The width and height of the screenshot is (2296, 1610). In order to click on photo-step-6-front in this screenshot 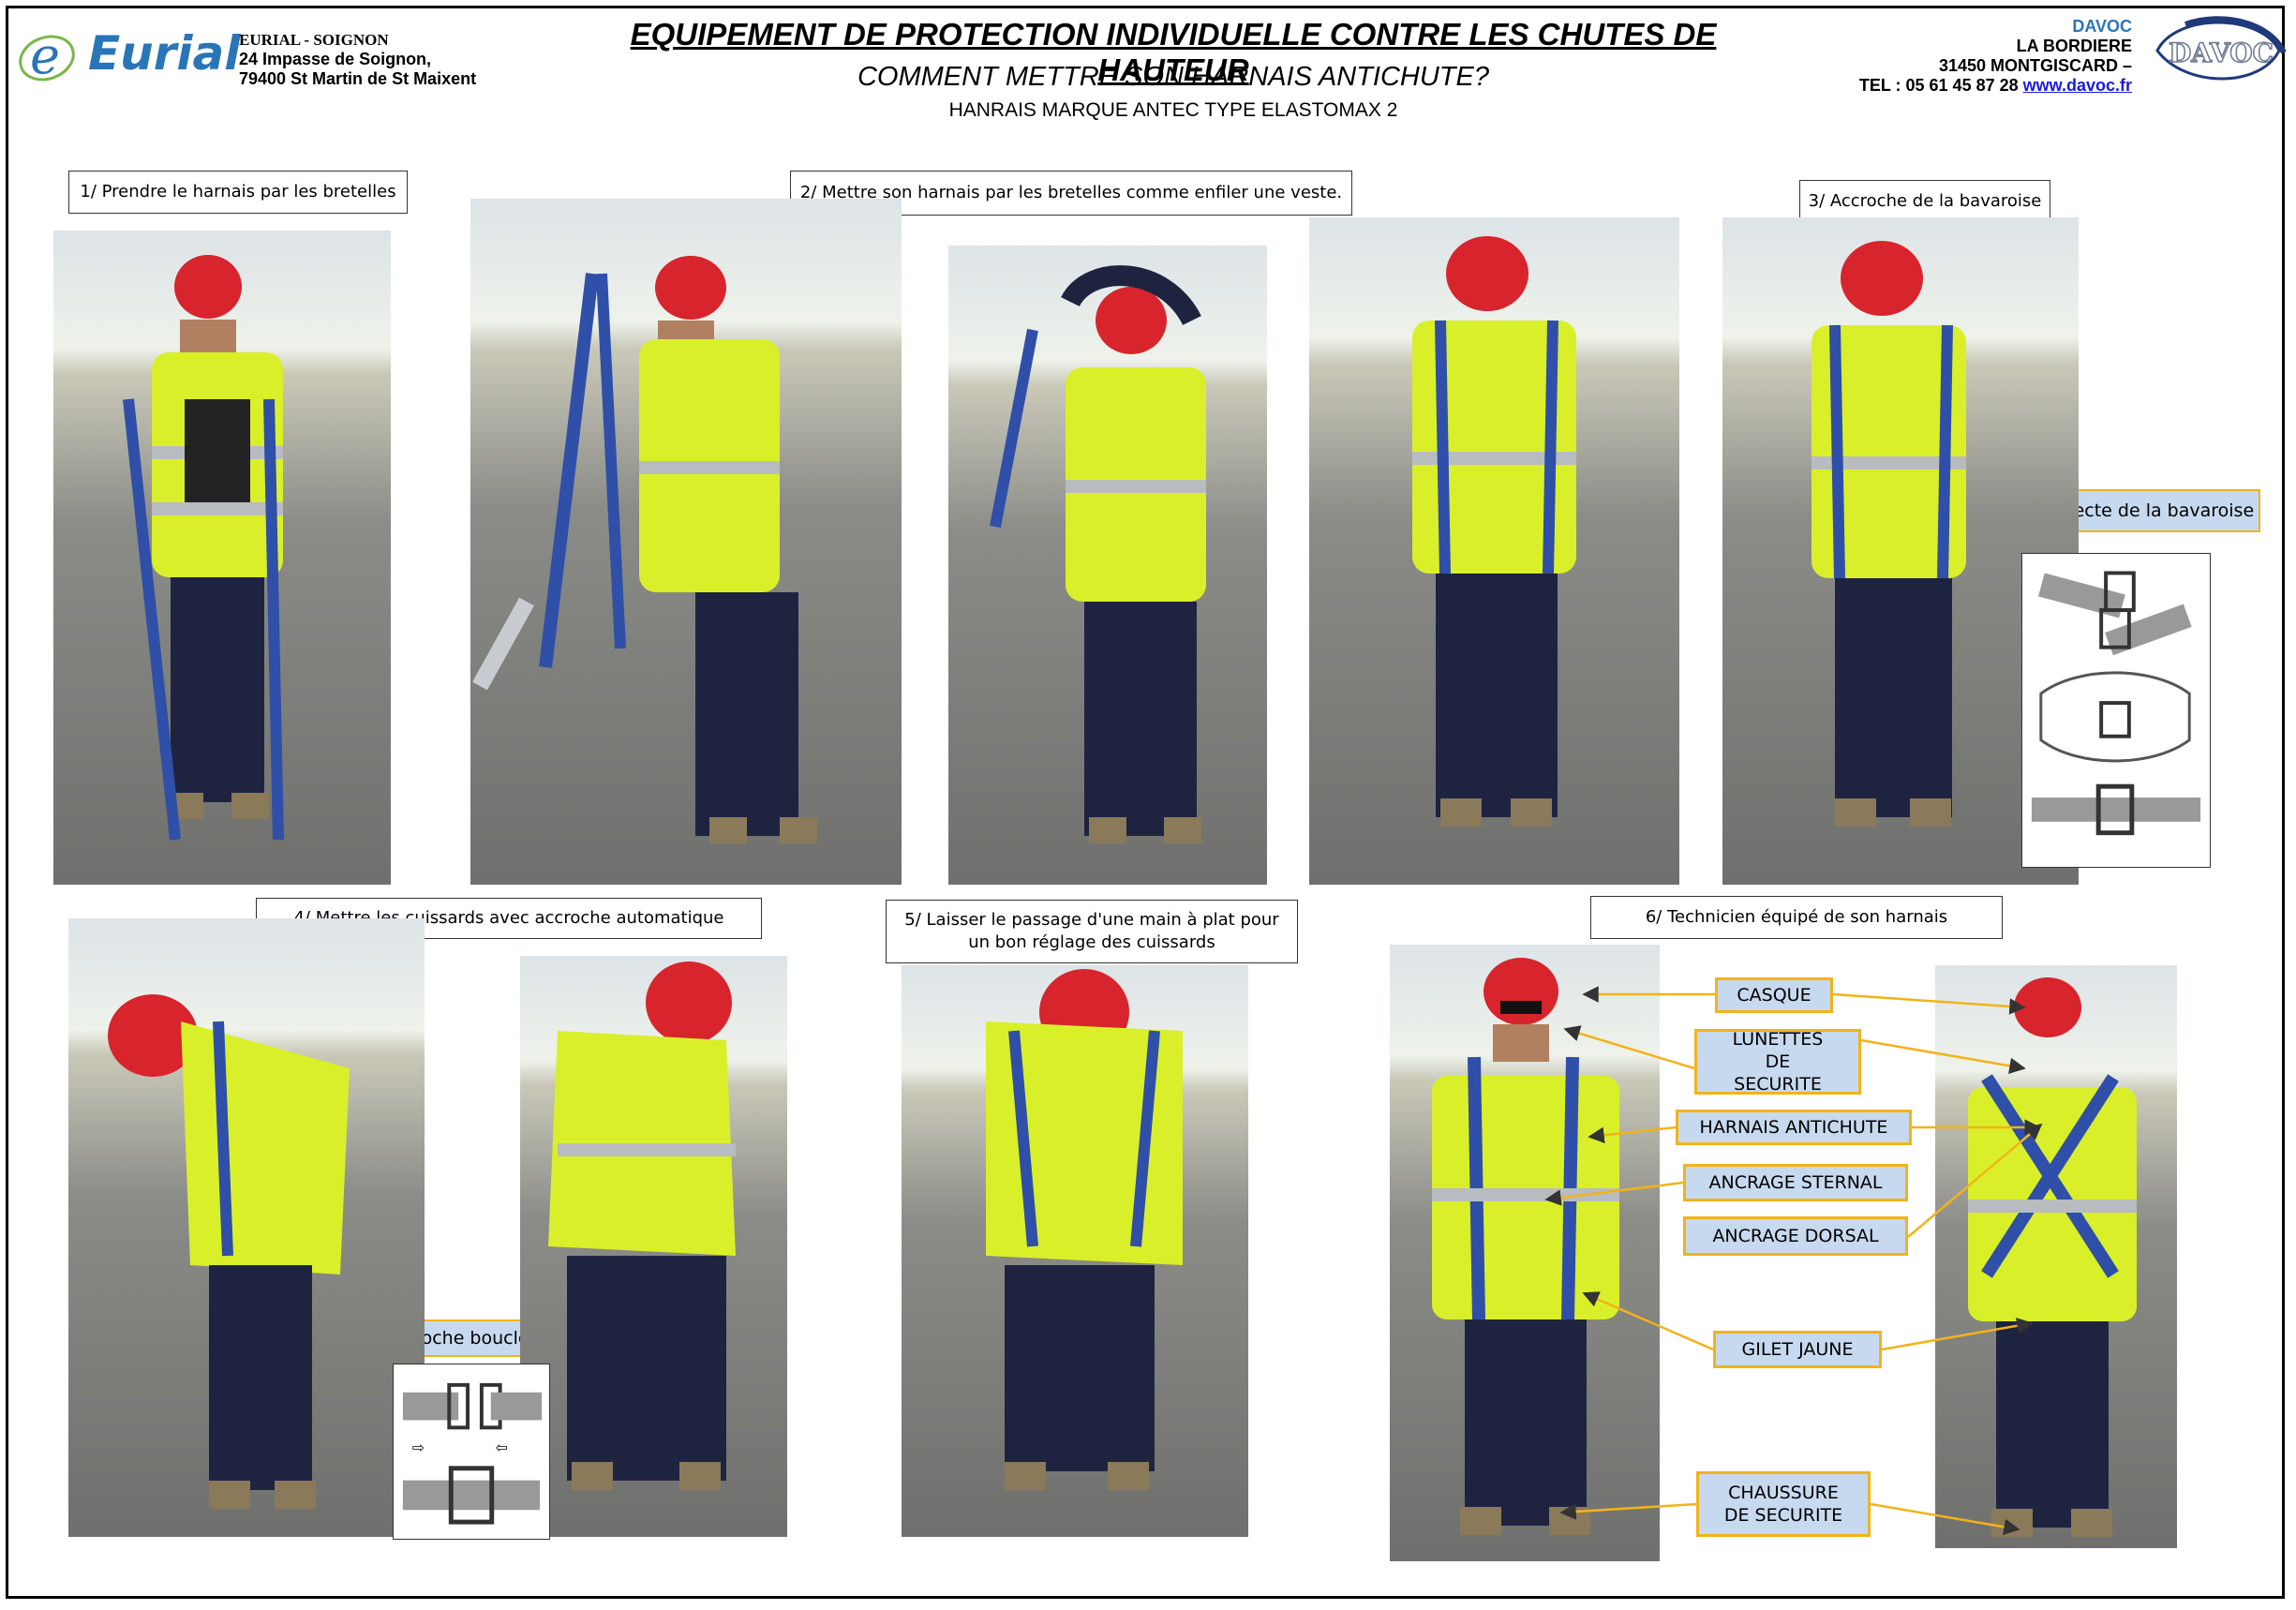, I will do `click(1525, 1253)`.